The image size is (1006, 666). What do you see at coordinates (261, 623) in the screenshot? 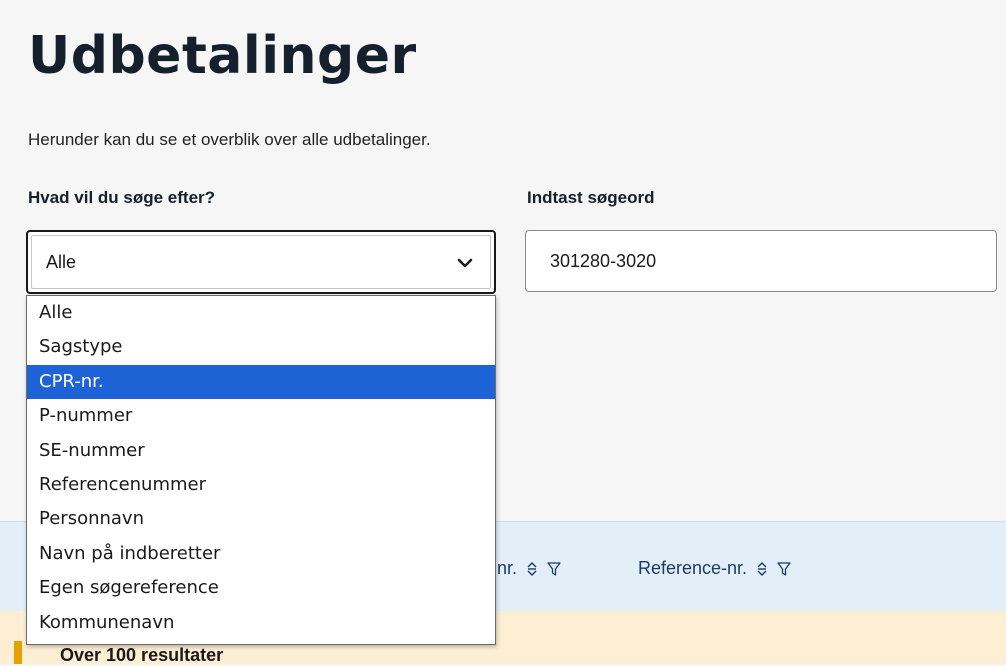
I see `option-kommunenavn: Kommunenavn` at bounding box center [261, 623].